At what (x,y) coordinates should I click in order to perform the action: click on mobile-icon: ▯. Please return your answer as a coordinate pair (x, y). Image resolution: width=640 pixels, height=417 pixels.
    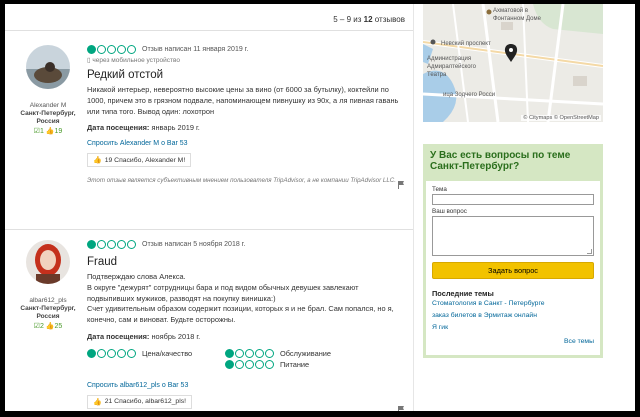
    Looking at the image, I should click on (89, 60).